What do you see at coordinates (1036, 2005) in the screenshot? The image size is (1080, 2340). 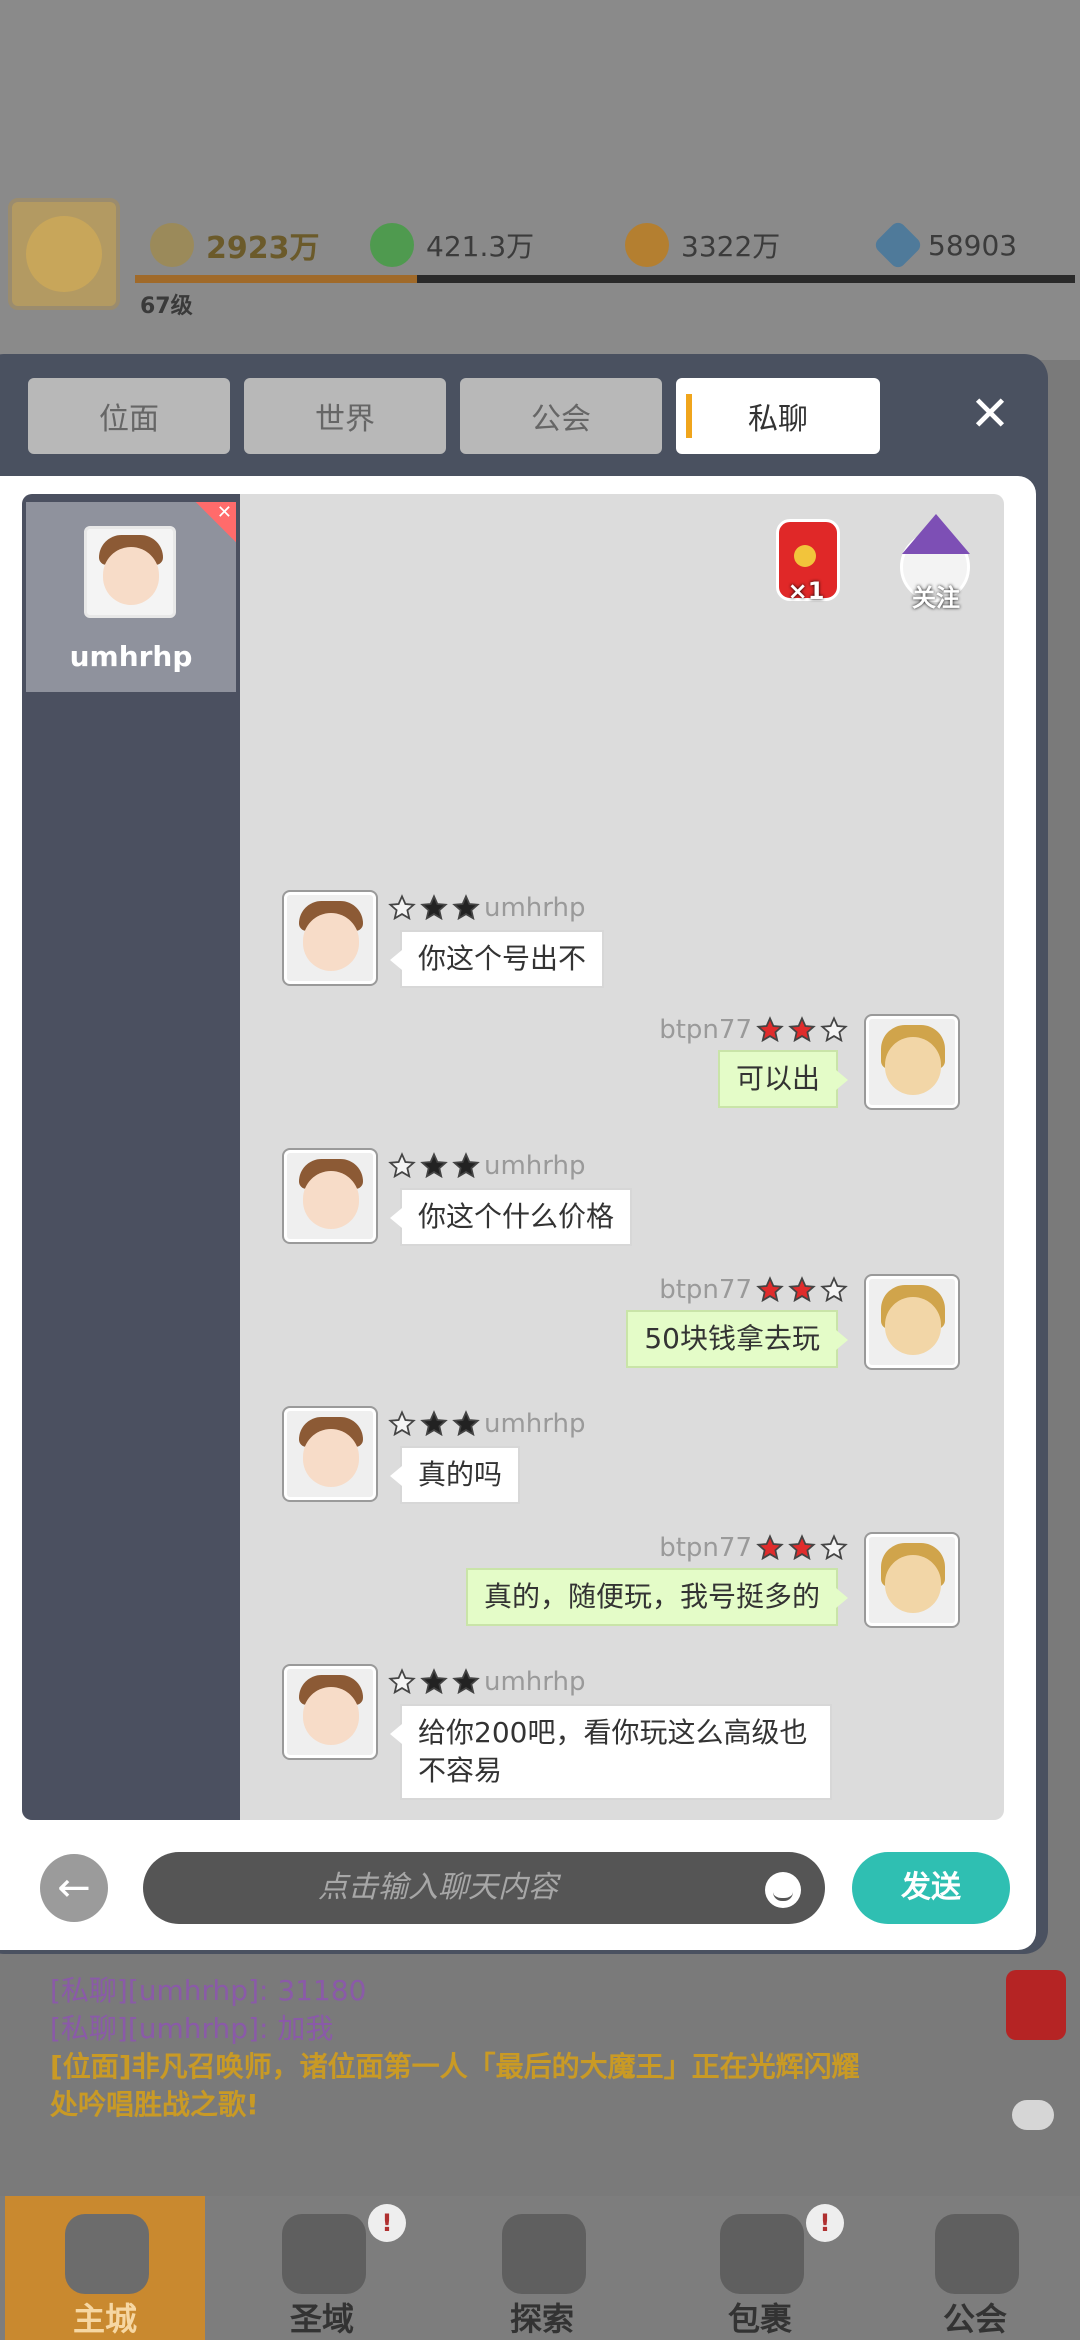 I see `side-red-packet-icon` at bounding box center [1036, 2005].